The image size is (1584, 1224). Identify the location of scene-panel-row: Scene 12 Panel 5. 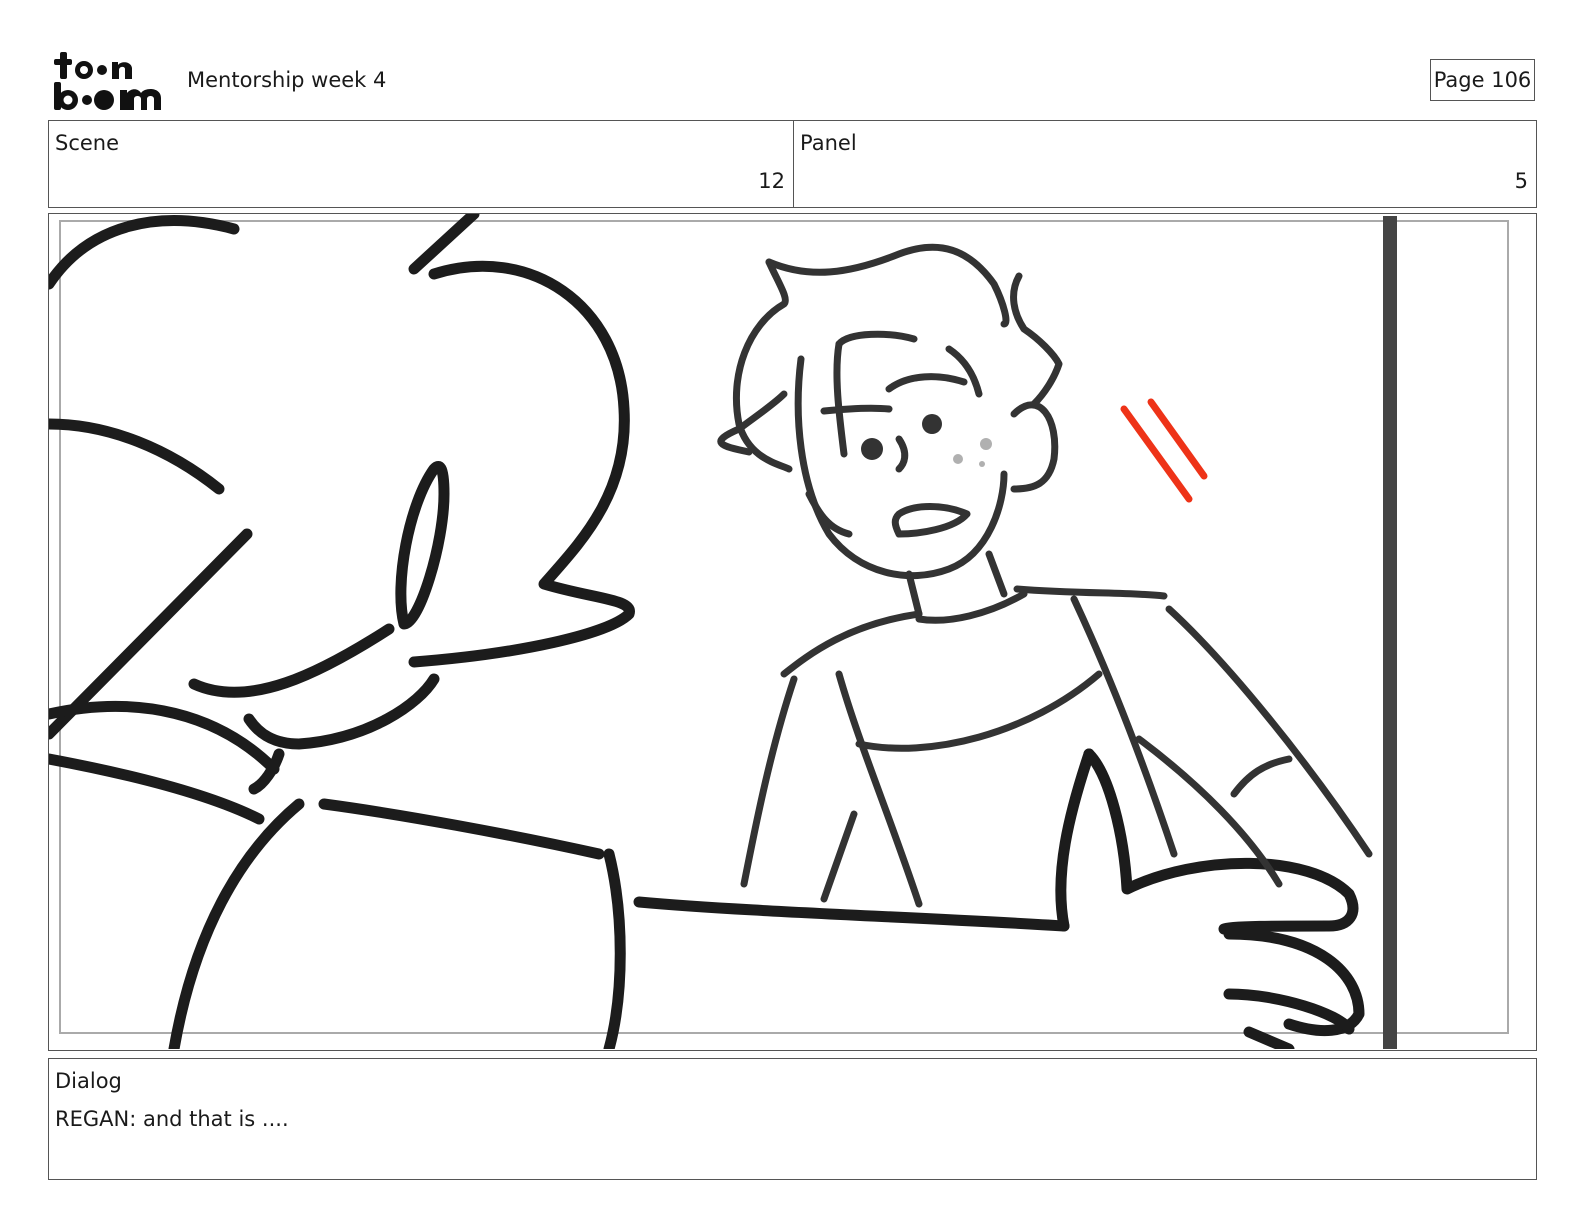
(792, 164).